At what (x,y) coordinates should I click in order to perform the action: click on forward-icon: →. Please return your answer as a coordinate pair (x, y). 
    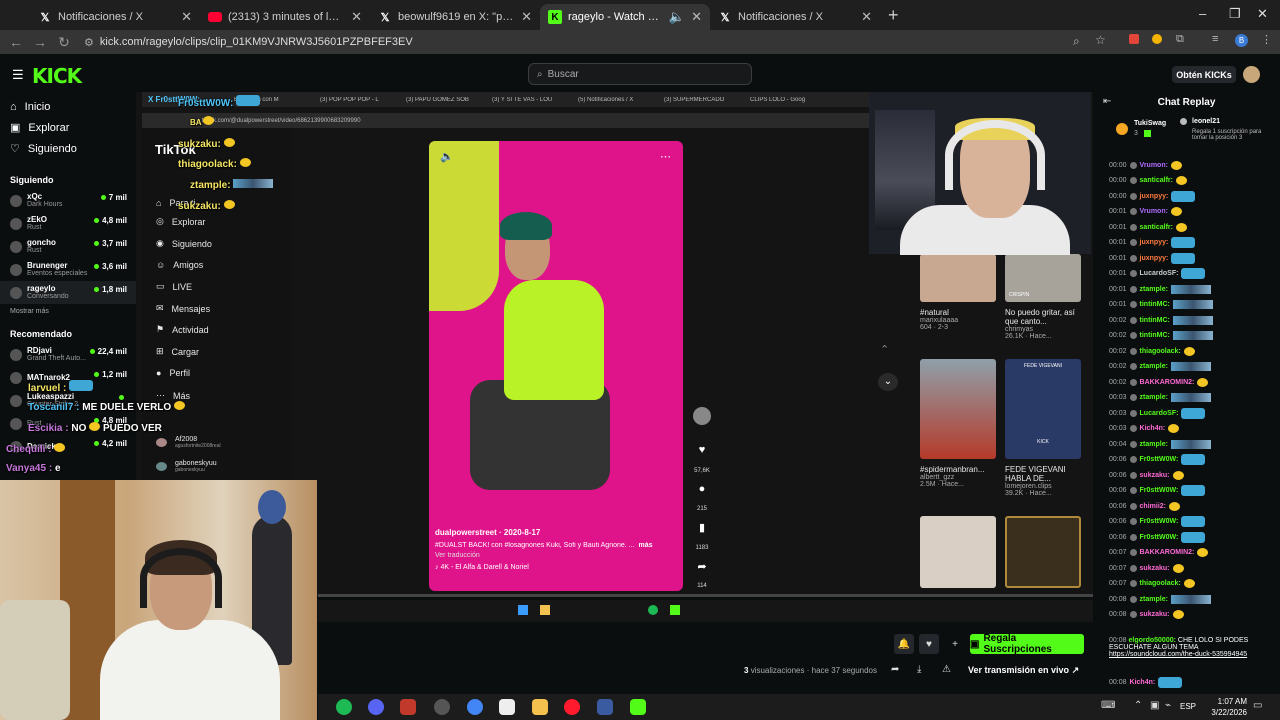
    Looking at the image, I should click on (40, 42).